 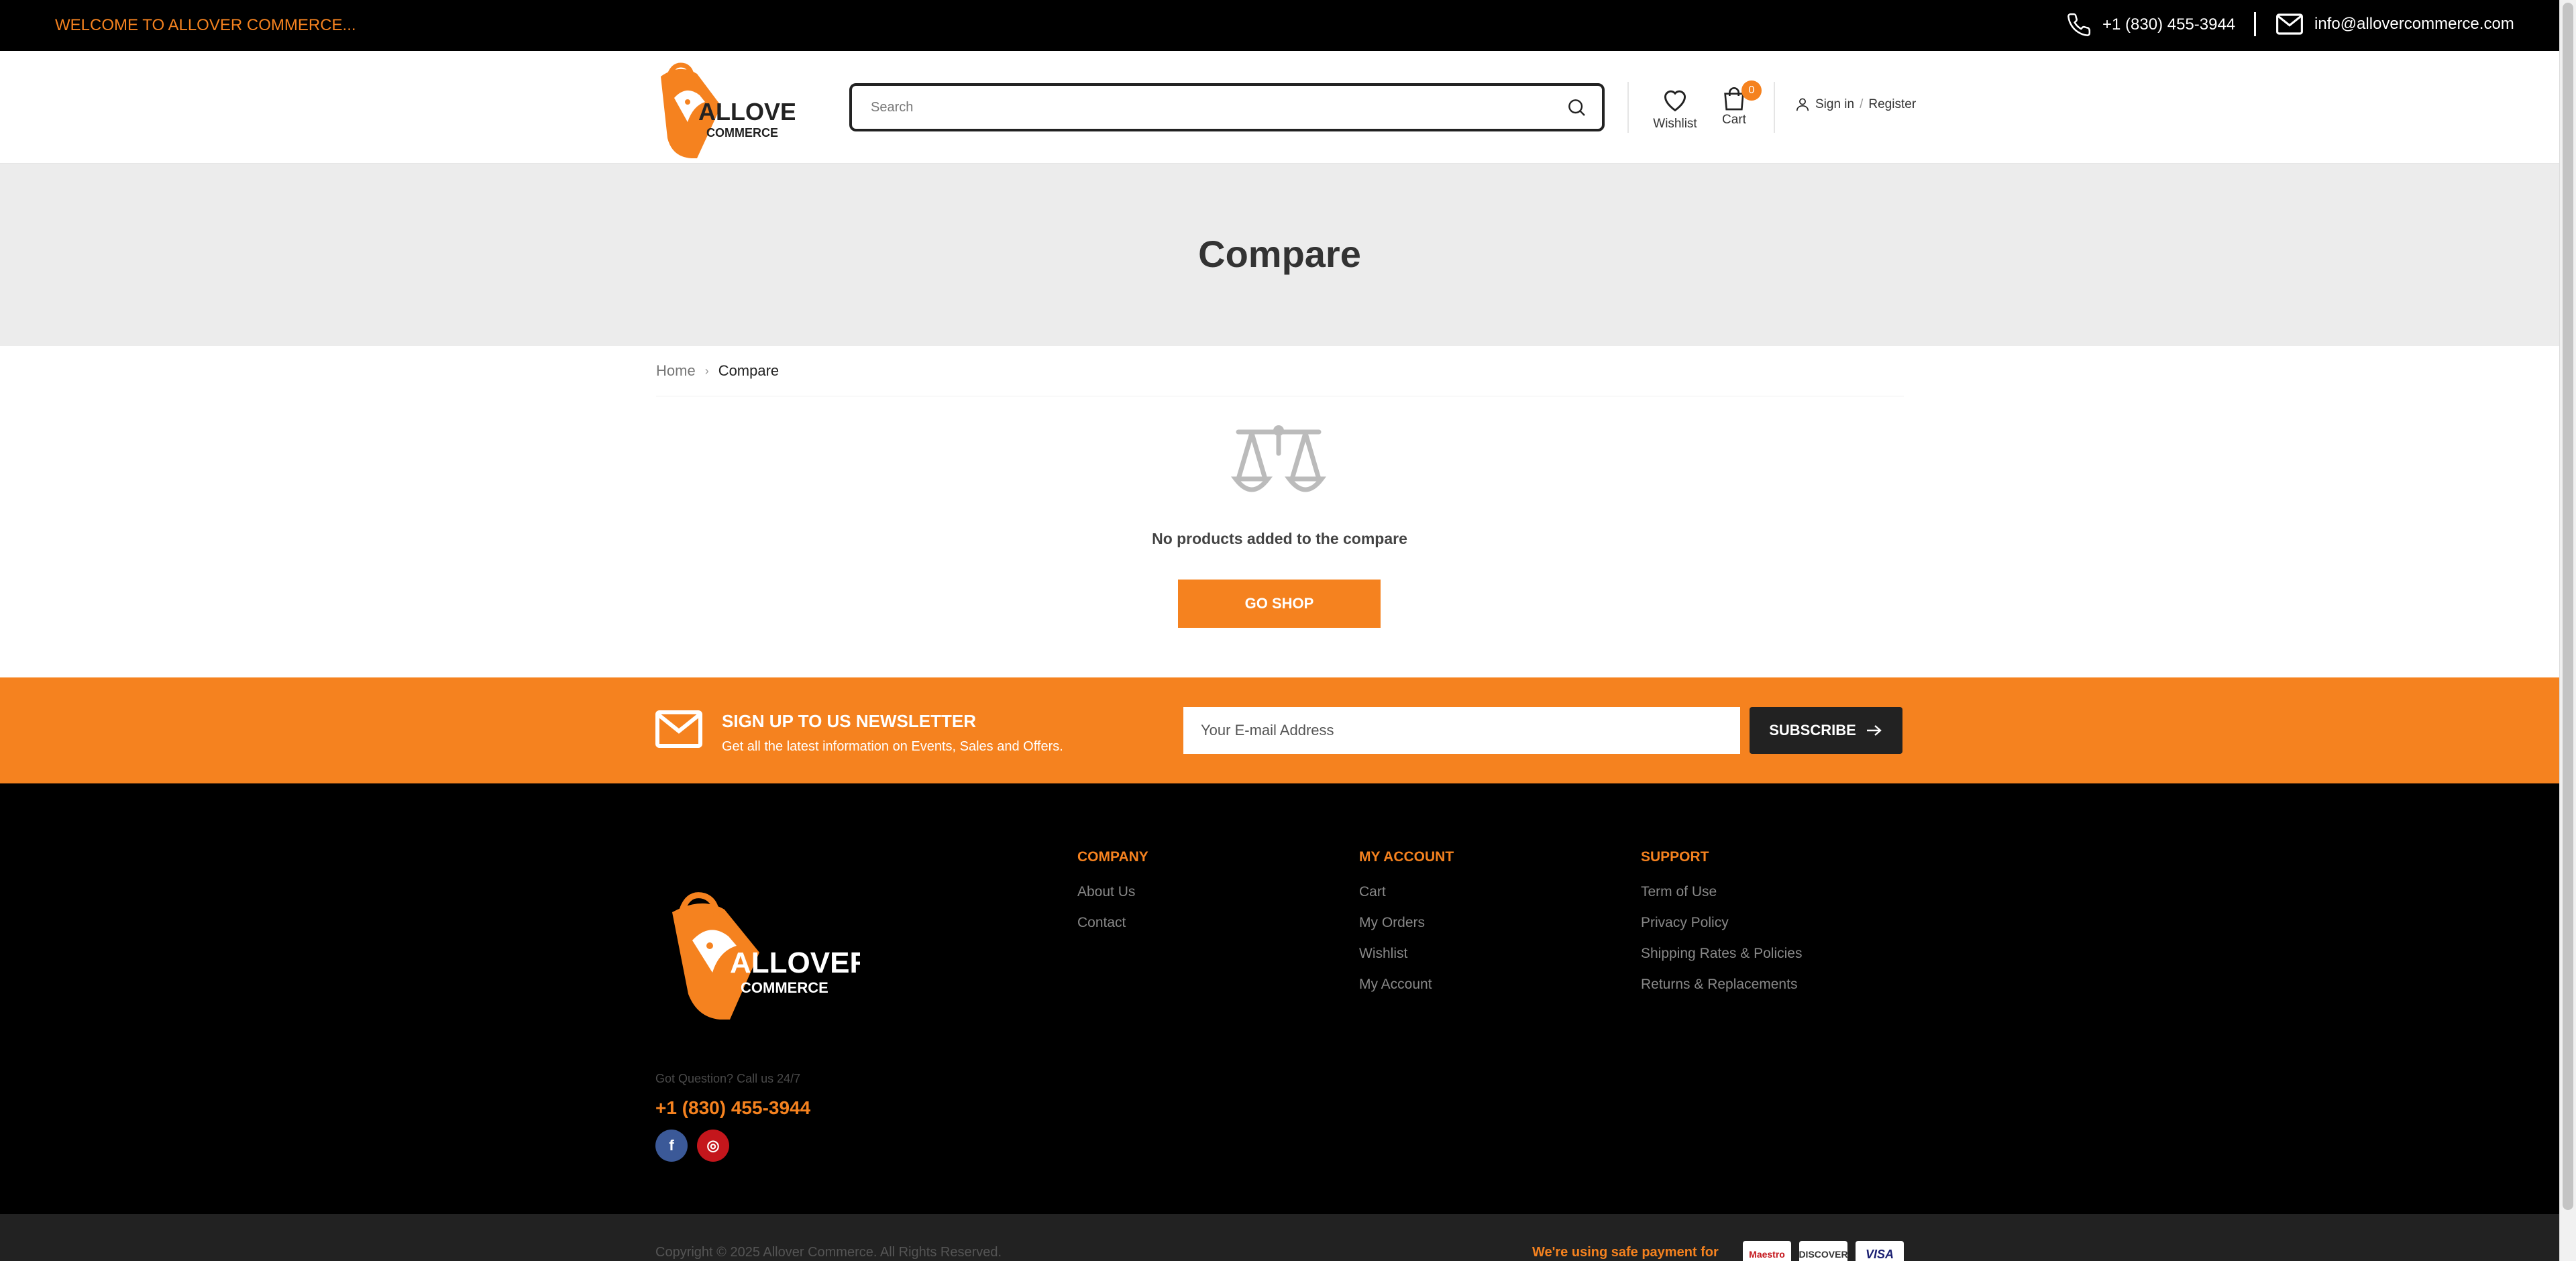 I want to click on footer-link-privacy: Privacy Policy, so click(x=1721, y=923).